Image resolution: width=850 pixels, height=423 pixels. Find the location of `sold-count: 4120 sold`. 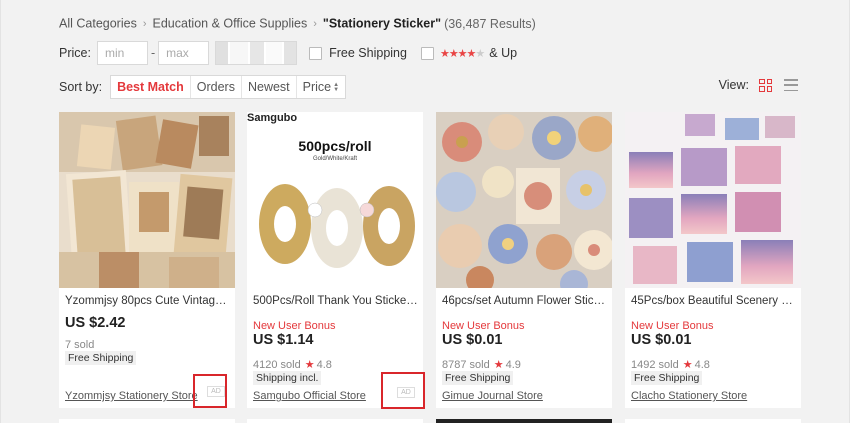

sold-count: 4120 sold is located at coordinates (277, 365).